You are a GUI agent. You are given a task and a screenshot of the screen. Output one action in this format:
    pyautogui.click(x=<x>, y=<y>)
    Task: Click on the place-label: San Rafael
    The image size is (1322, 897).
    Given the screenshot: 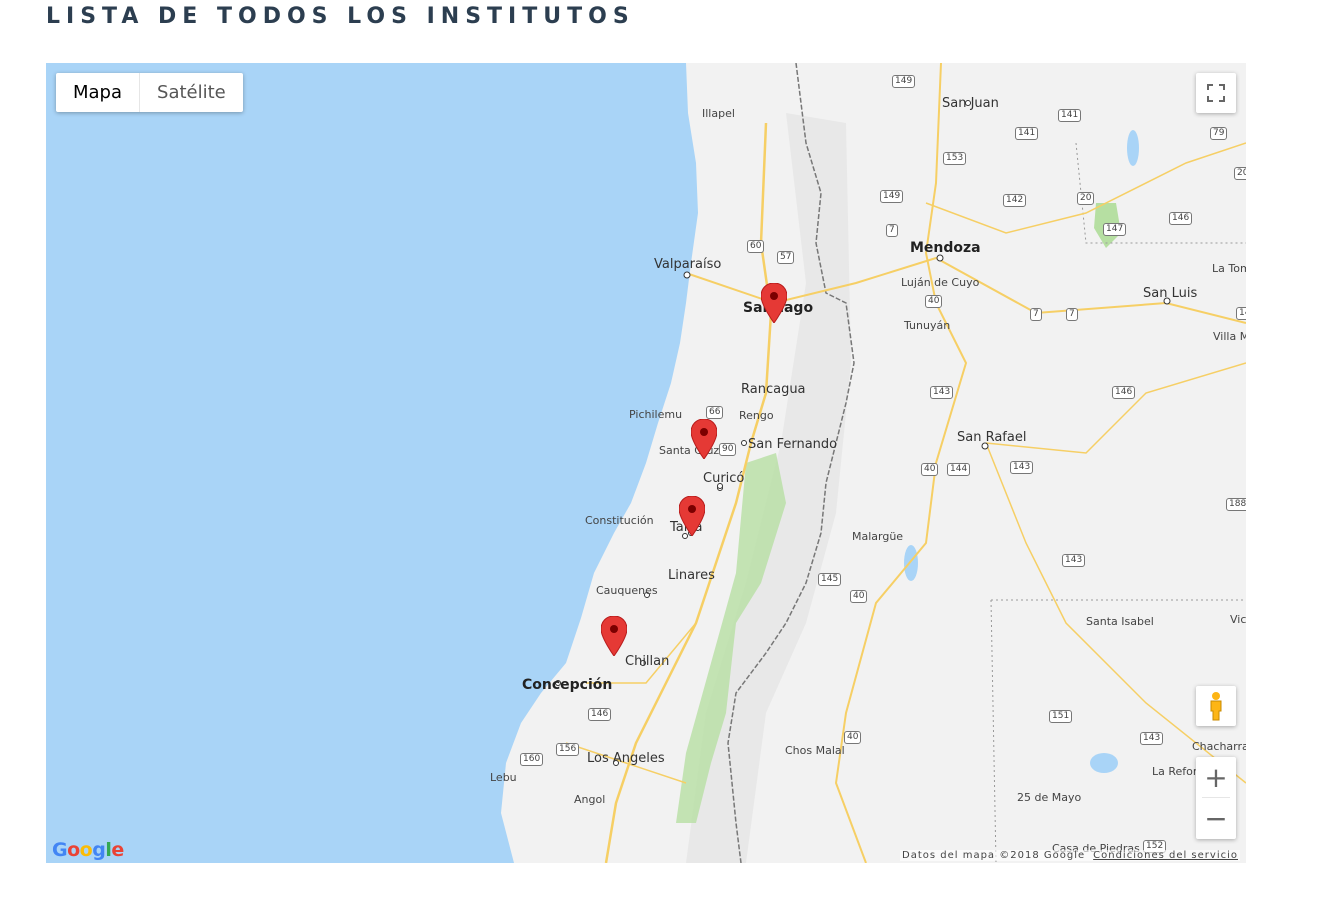 What is the action you would take?
    pyautogui.click(x=992, y=437)
    